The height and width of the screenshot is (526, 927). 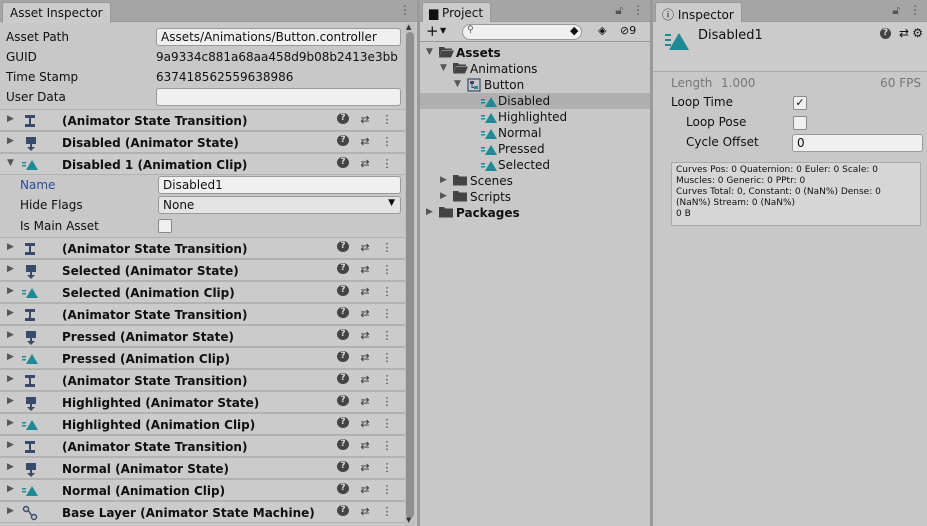 I want to click on filter-by-type-icon: ◆, so click(x=574, y=30).